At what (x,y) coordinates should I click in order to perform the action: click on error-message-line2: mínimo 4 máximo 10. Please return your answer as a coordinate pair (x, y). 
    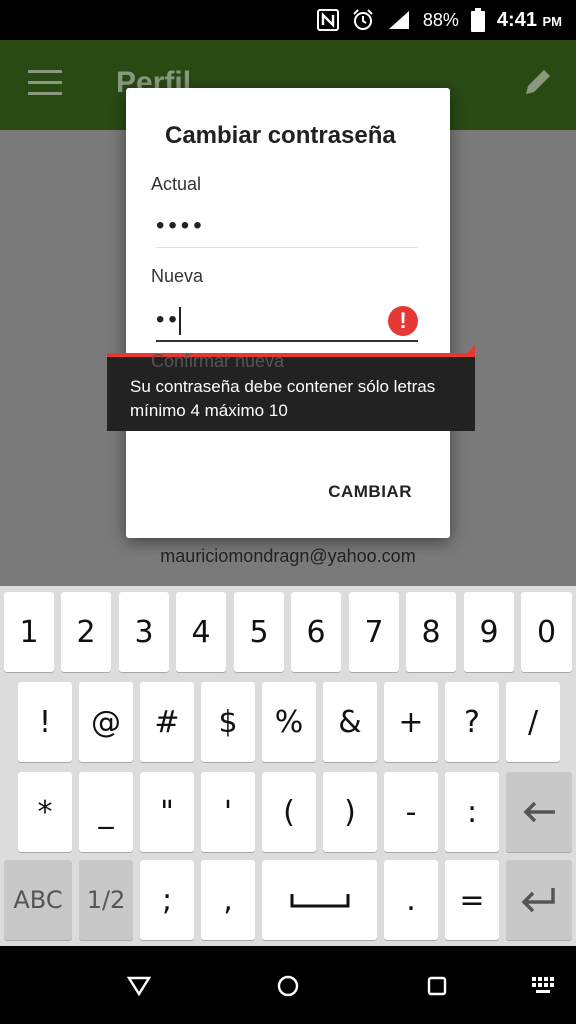
    Looking at the image, I should click on (209, 410).